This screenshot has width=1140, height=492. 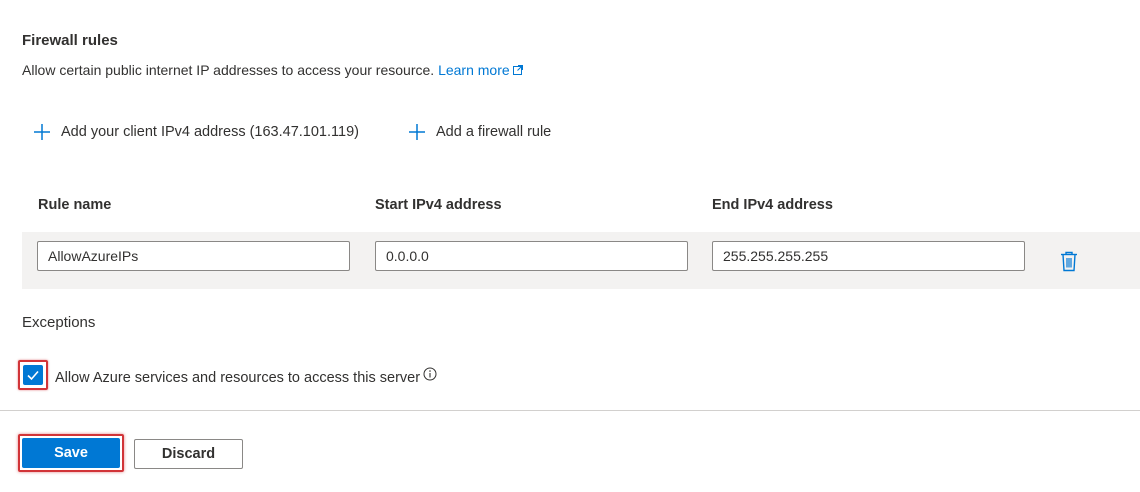 What do you see at coordinates (481, 70) in the screenshot?
I see `learn-more-link: Learn more` at bounding box center [481, 70].